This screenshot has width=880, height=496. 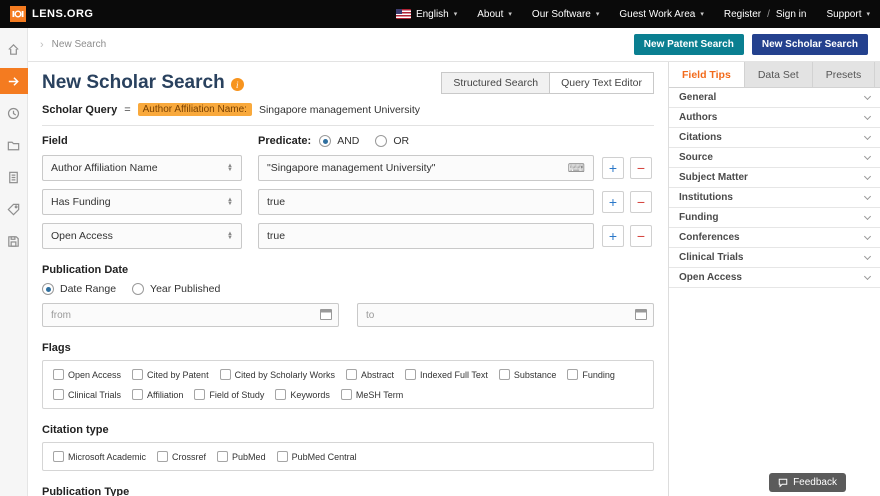 I want to click on date-from-input, so click(x=190, y=315).